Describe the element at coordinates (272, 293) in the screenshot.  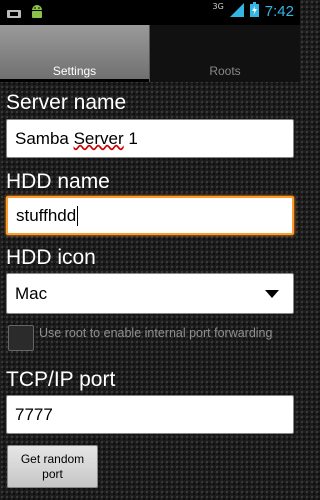
I see `dropdown-caret-icon` at that location.